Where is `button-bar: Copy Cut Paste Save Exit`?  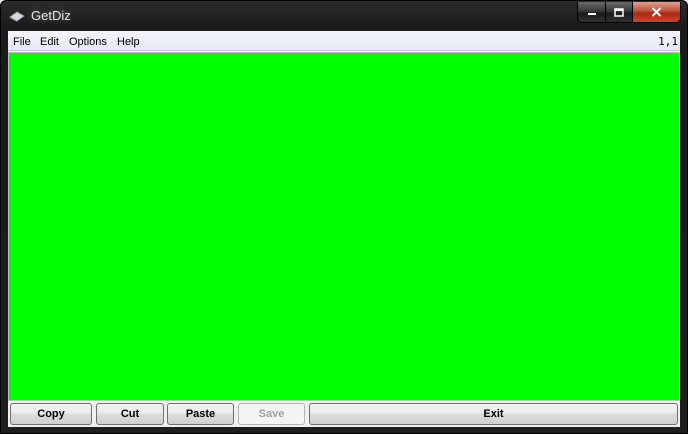
button-bar: Copy Cut Paste Save Exit is located at coordinates (344, 414).